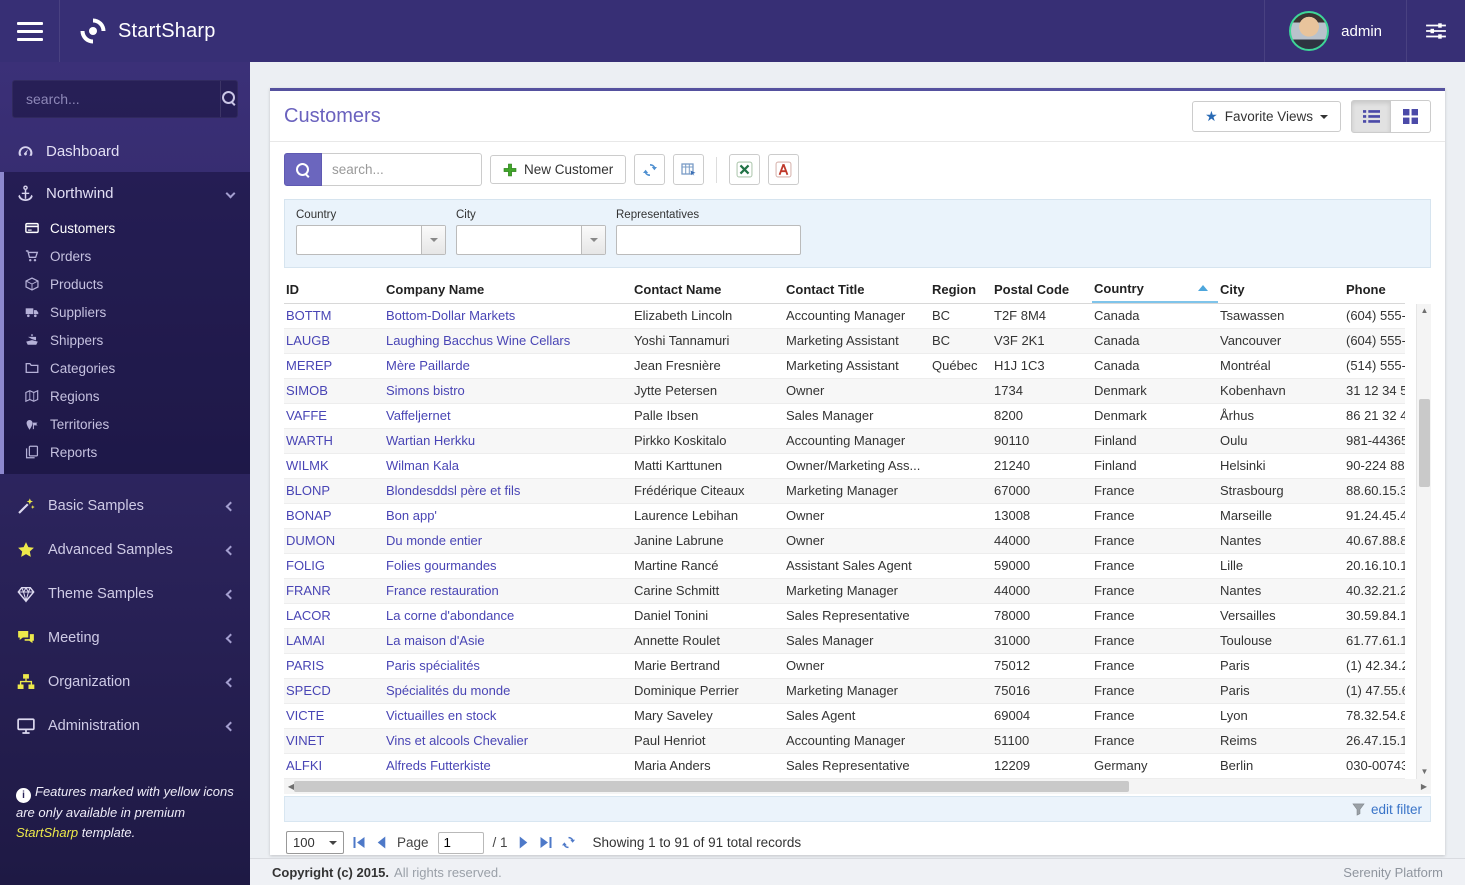  I want to click on country-select, so click(371, 240).